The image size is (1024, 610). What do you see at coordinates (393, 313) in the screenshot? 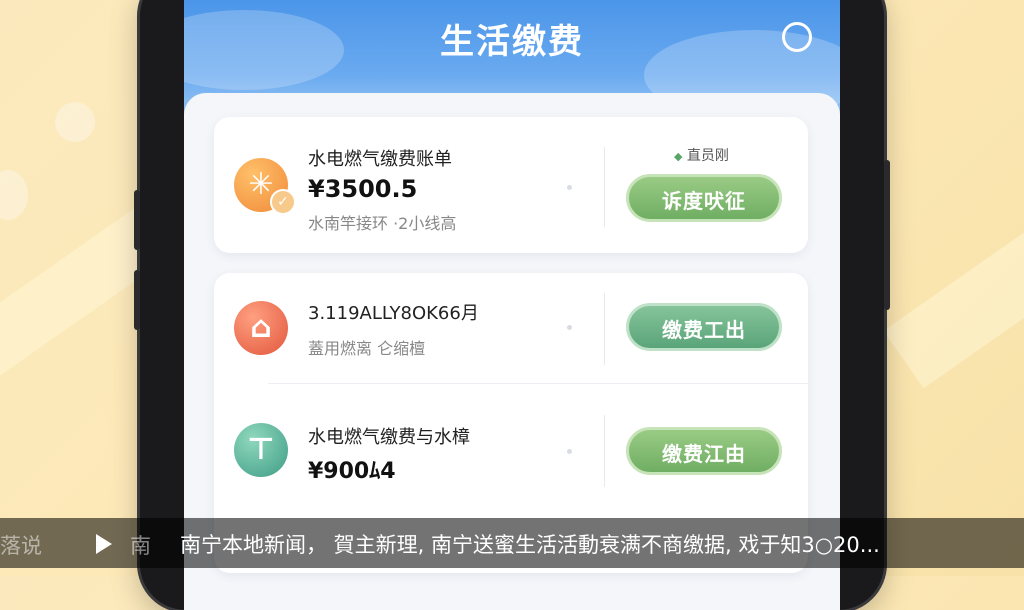
I see `bill-title: 3.119ALLY8OK66月` at bounding box center [393, 313].